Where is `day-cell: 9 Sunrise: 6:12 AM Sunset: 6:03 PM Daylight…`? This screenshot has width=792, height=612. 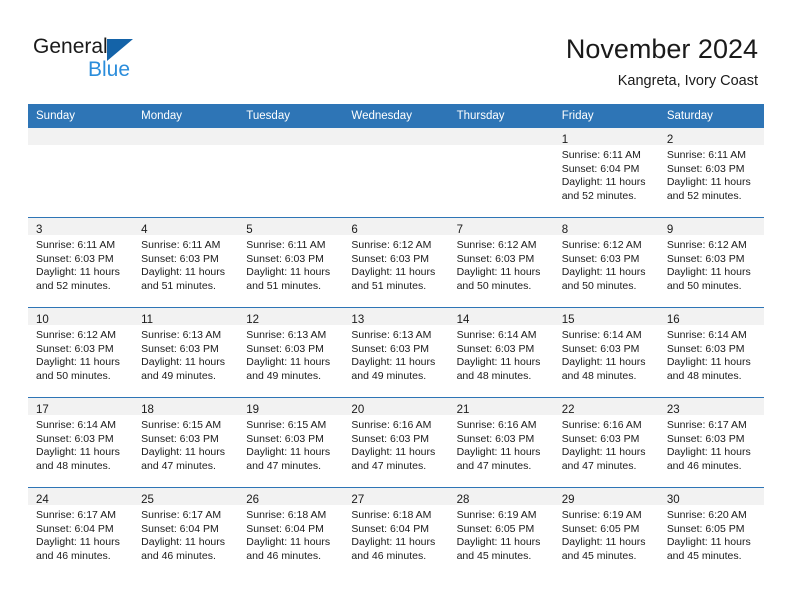
day-cell: 9 Sunrise: 6:12 AM Sunset: 6:03 PM Daylight… is located at coordinates (711, 262).